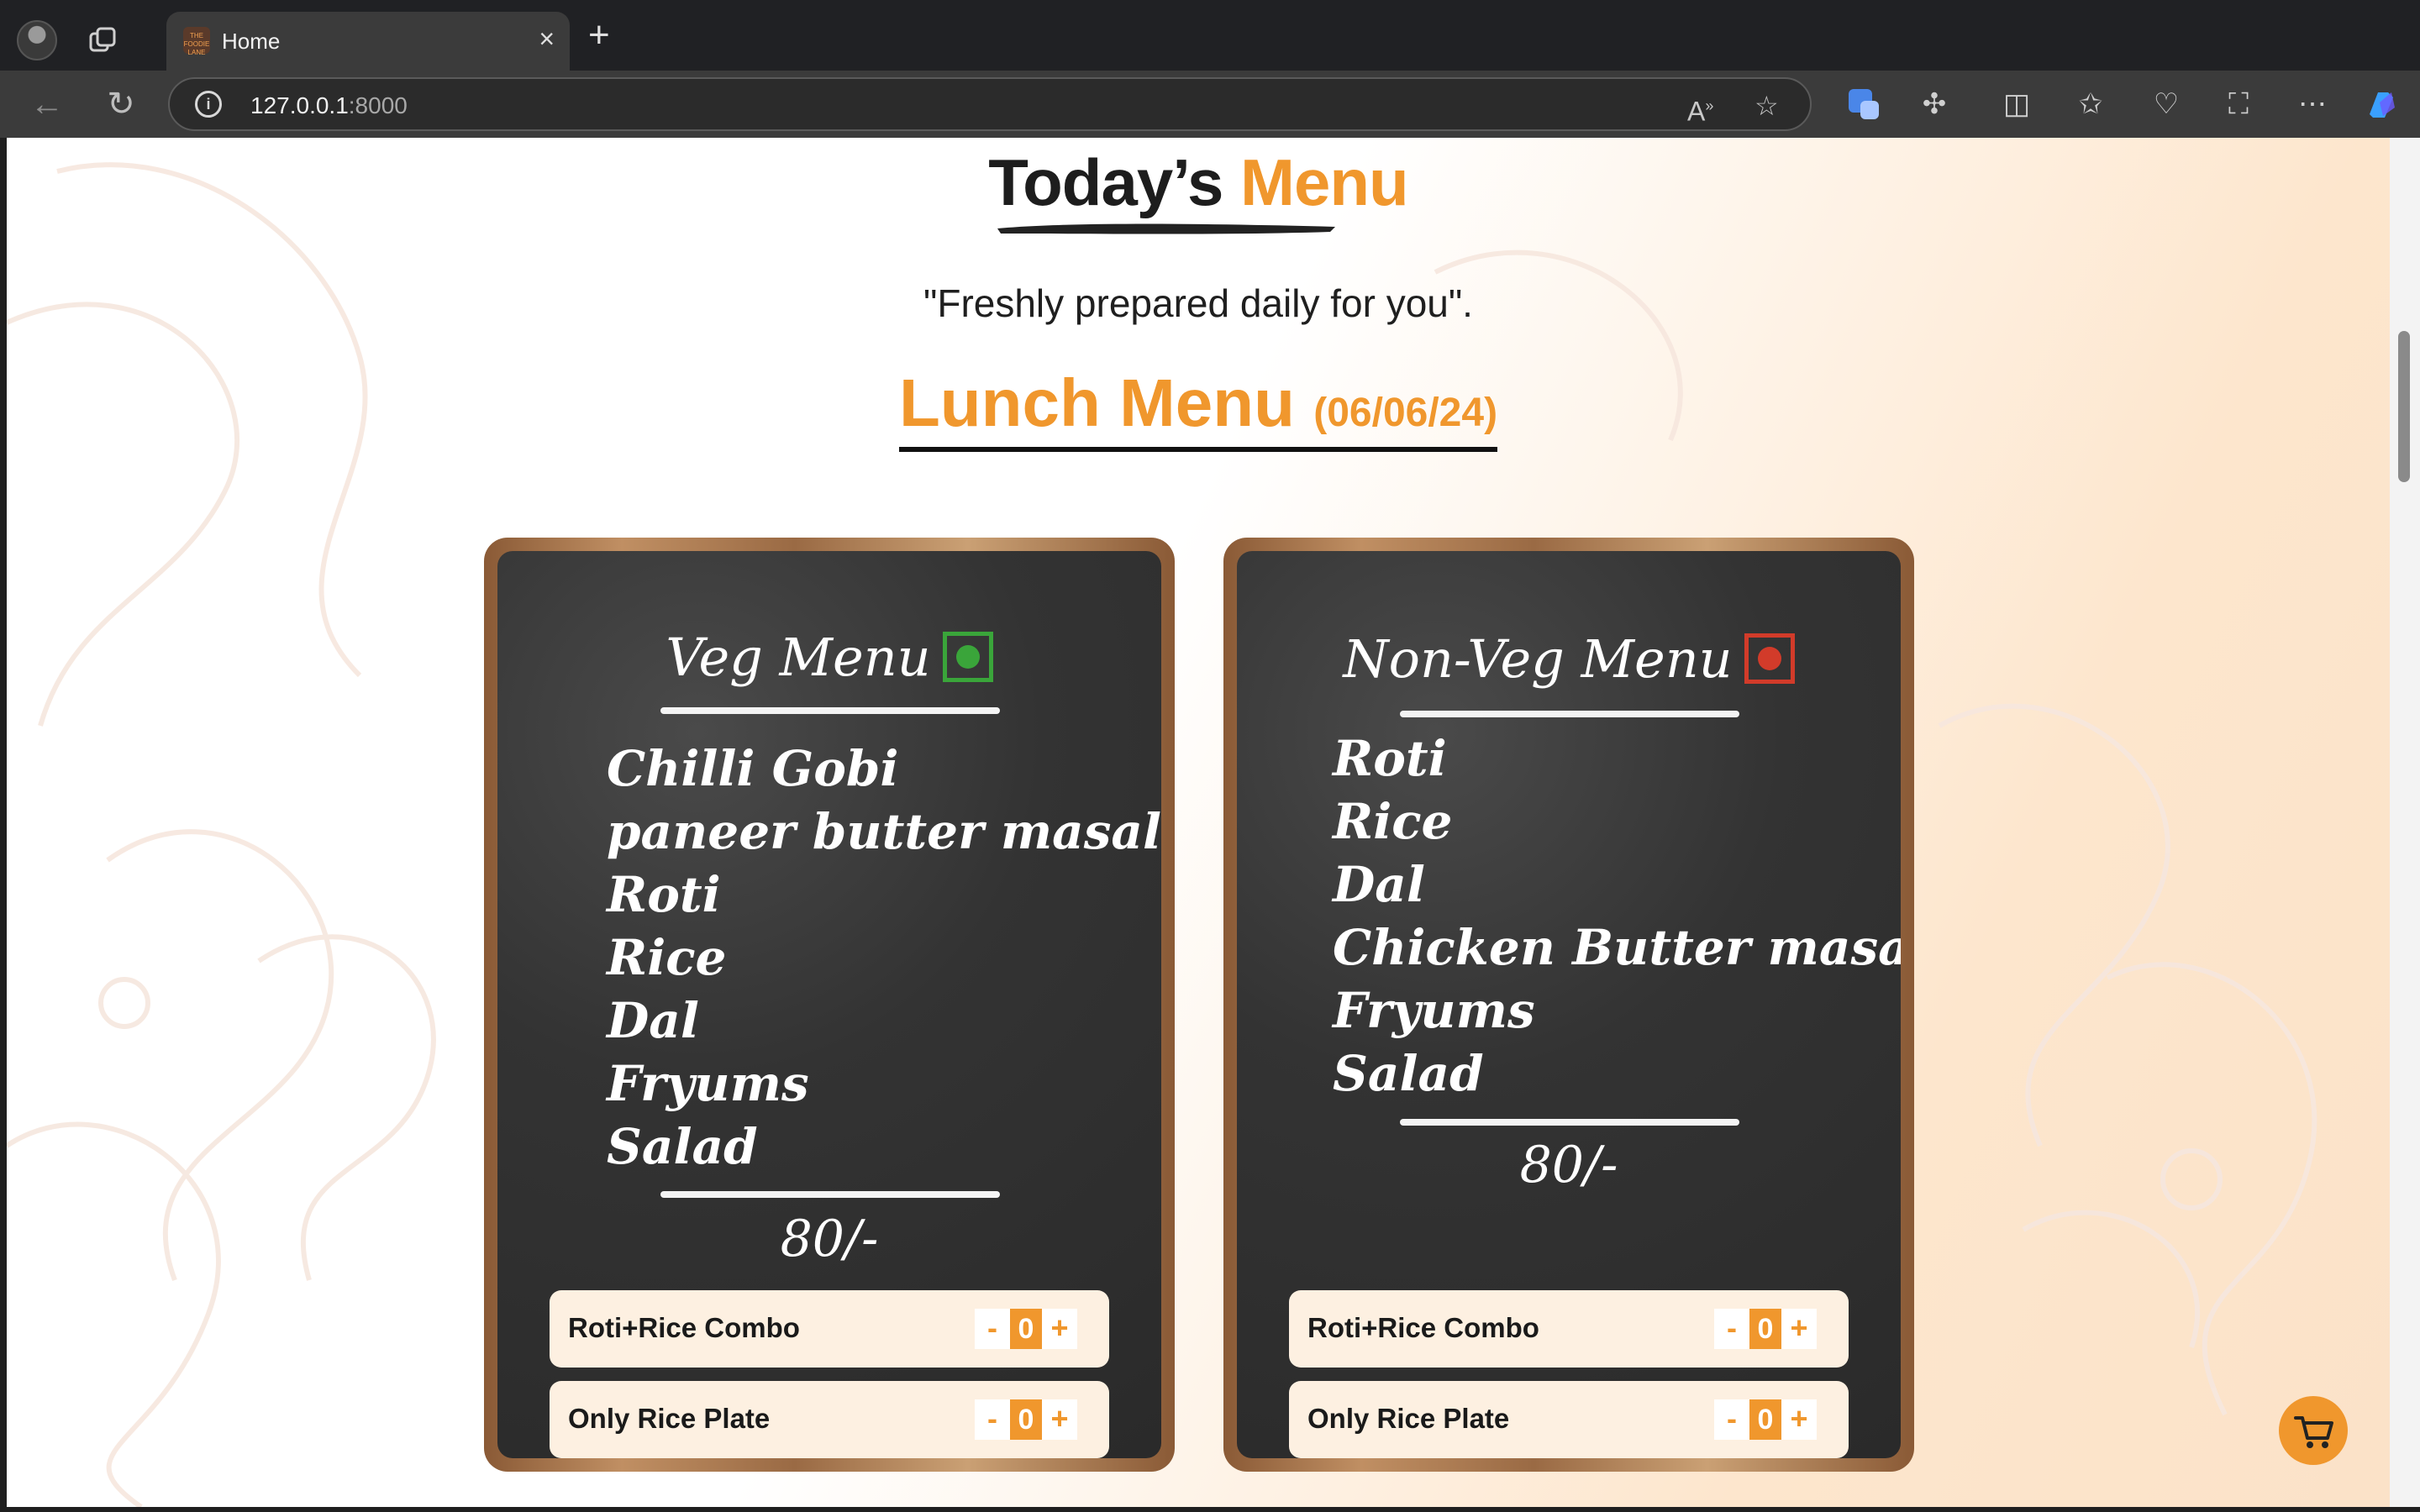 This screenshot has width=2420, height=1512. I want to click on veg-price: 80/-, so click(829, 1239).